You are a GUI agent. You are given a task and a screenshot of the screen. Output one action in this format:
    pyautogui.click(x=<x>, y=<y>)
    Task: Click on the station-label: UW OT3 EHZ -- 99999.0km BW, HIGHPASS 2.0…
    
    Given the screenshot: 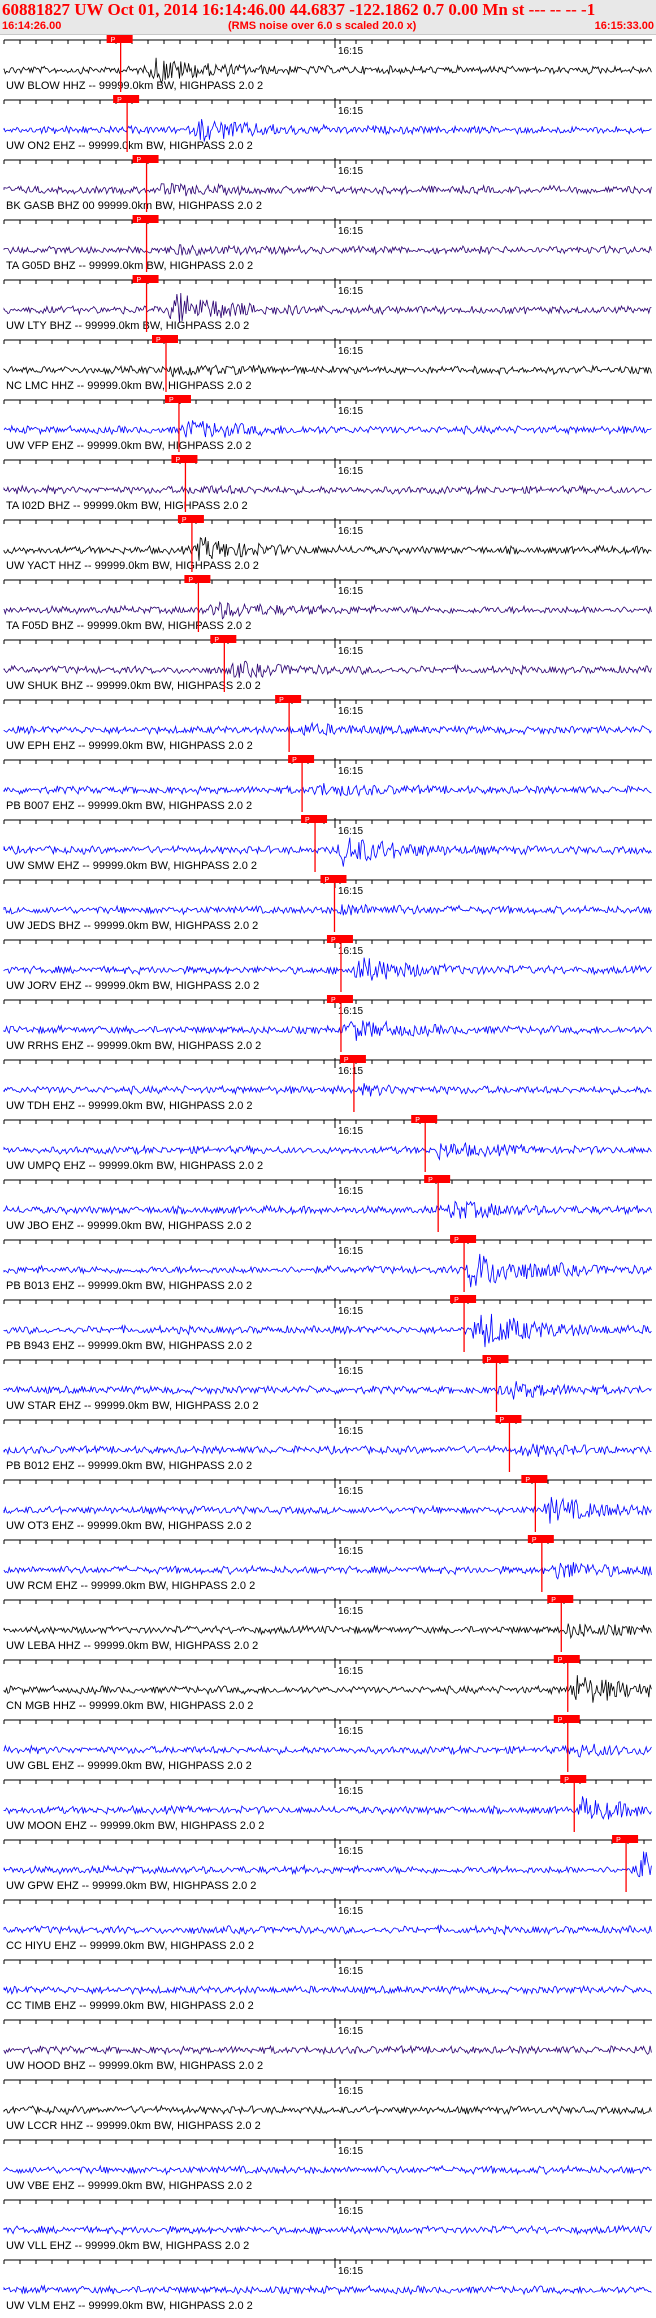 What is the action you would take?
    pyautogui.click(x=129, y=1526)
    